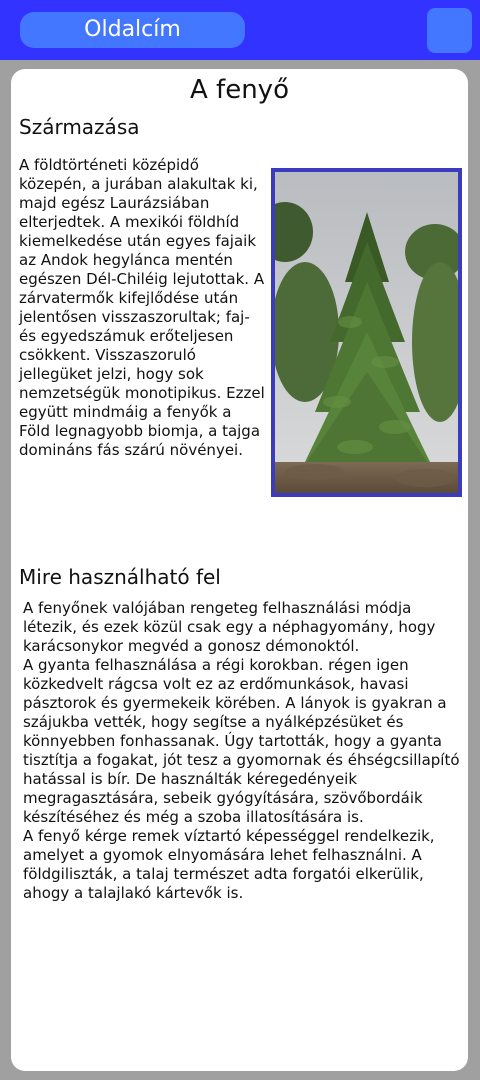  I want to click on page-title-button: Oldalcím, so click(132, 30).